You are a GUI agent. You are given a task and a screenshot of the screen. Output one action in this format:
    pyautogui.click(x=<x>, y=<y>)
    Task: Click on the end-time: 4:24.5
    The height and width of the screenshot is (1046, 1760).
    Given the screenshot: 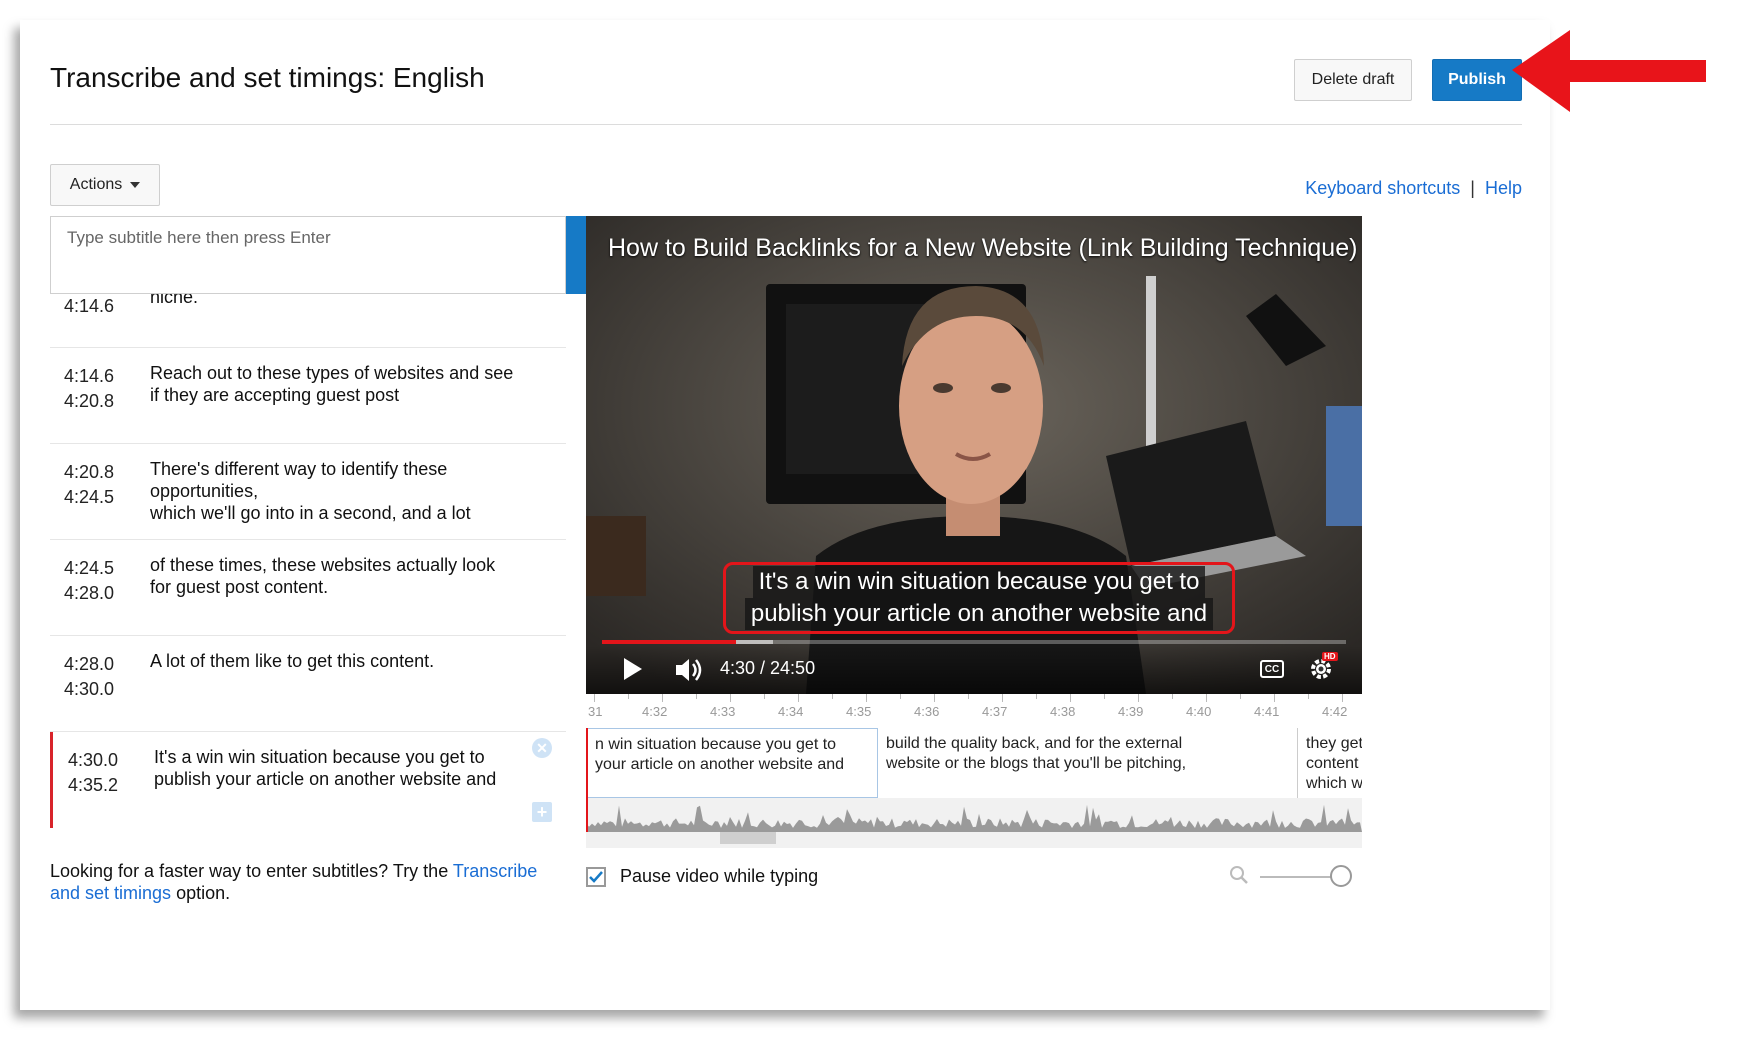 What is the action you would take?
    pyautogui.click(x=89, y=497)
    